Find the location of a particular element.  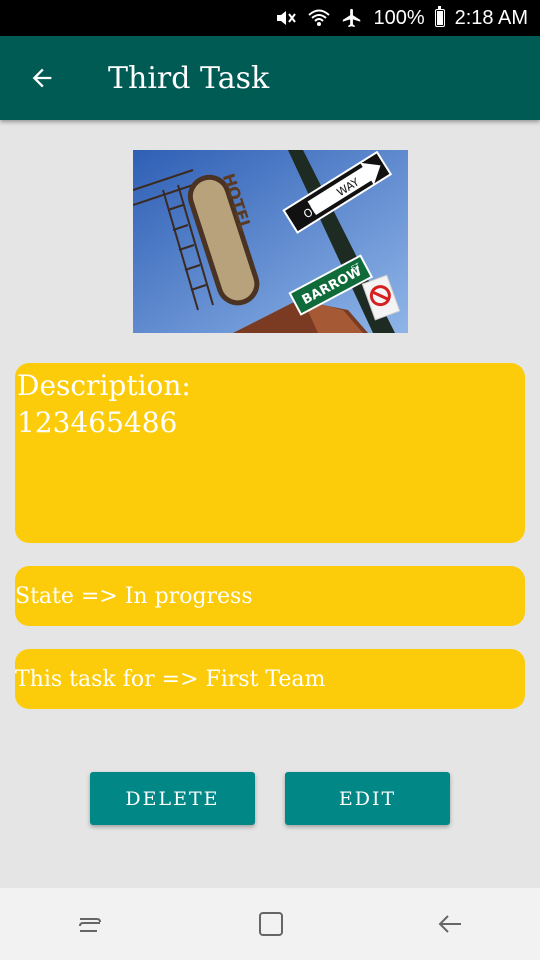

back-button is located at coordinates (42, 78).